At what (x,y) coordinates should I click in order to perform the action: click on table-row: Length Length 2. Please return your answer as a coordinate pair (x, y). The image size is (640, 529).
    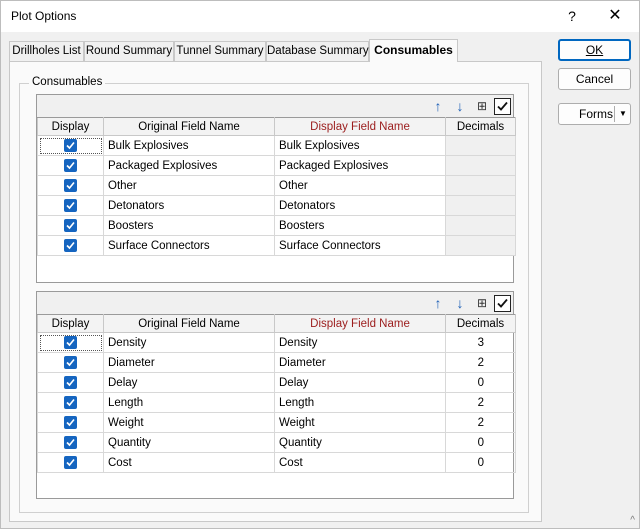
    Looking at the image, I should click on (276, 402).